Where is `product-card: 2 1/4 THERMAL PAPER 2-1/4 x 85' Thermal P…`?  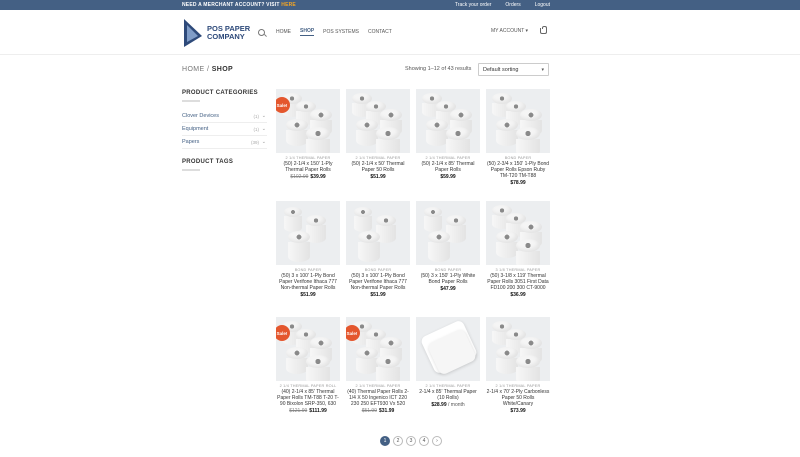
product-card: 2 1/4 THERMAL PAPER 2-1/4 x 85' Thermal P… is located at coordinates (448, 362).